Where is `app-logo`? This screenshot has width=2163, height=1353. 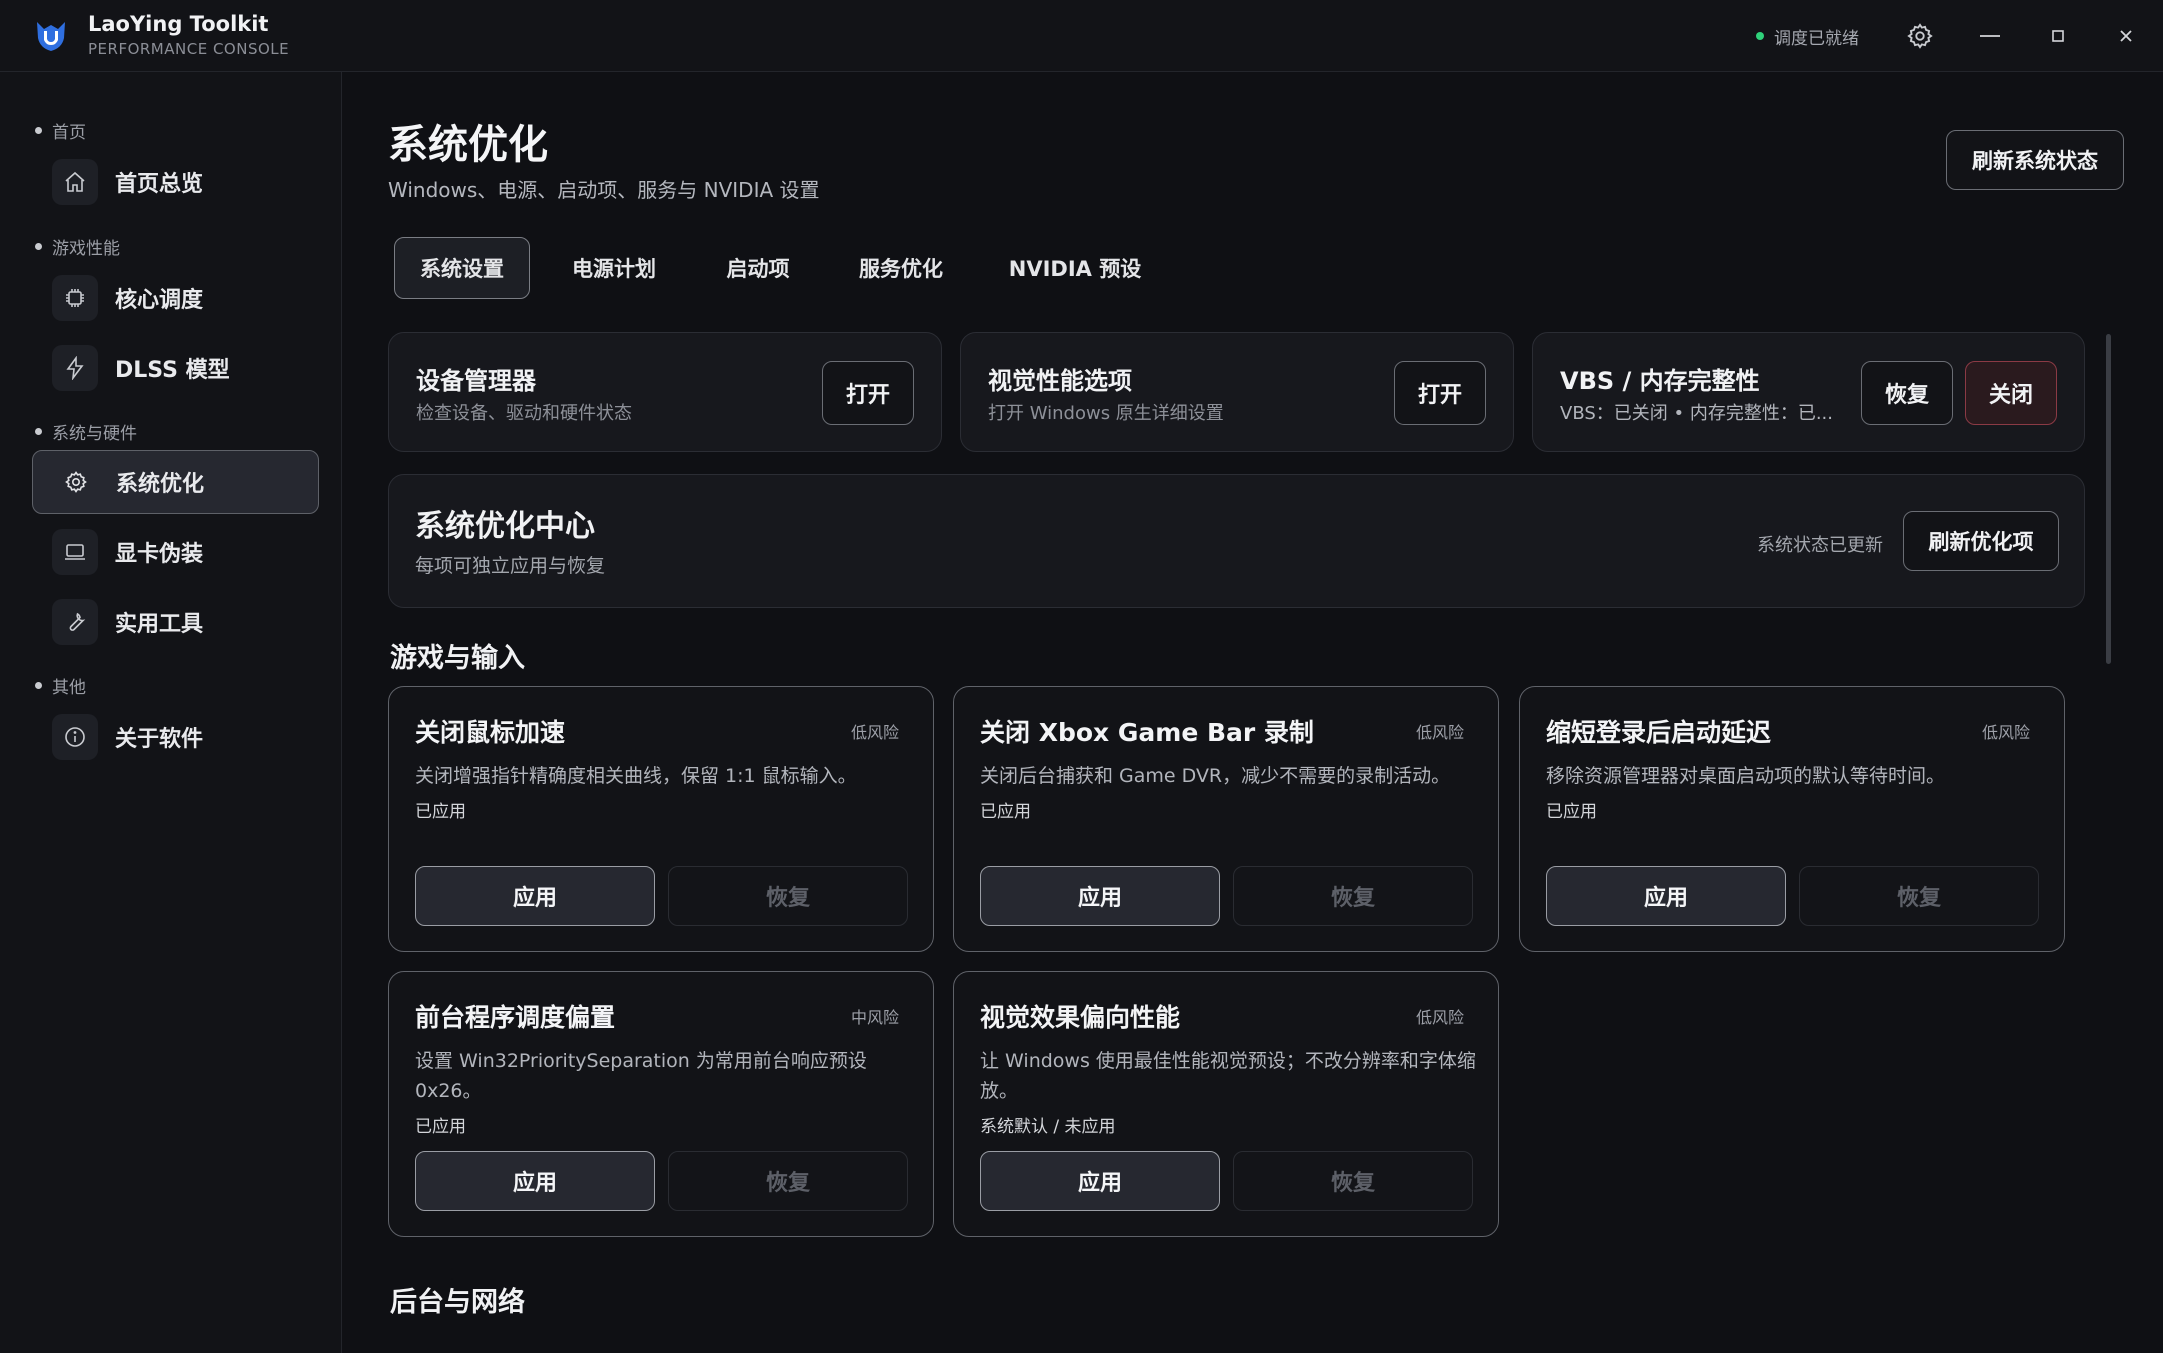 app-logo is located at coordinates (51, 36).